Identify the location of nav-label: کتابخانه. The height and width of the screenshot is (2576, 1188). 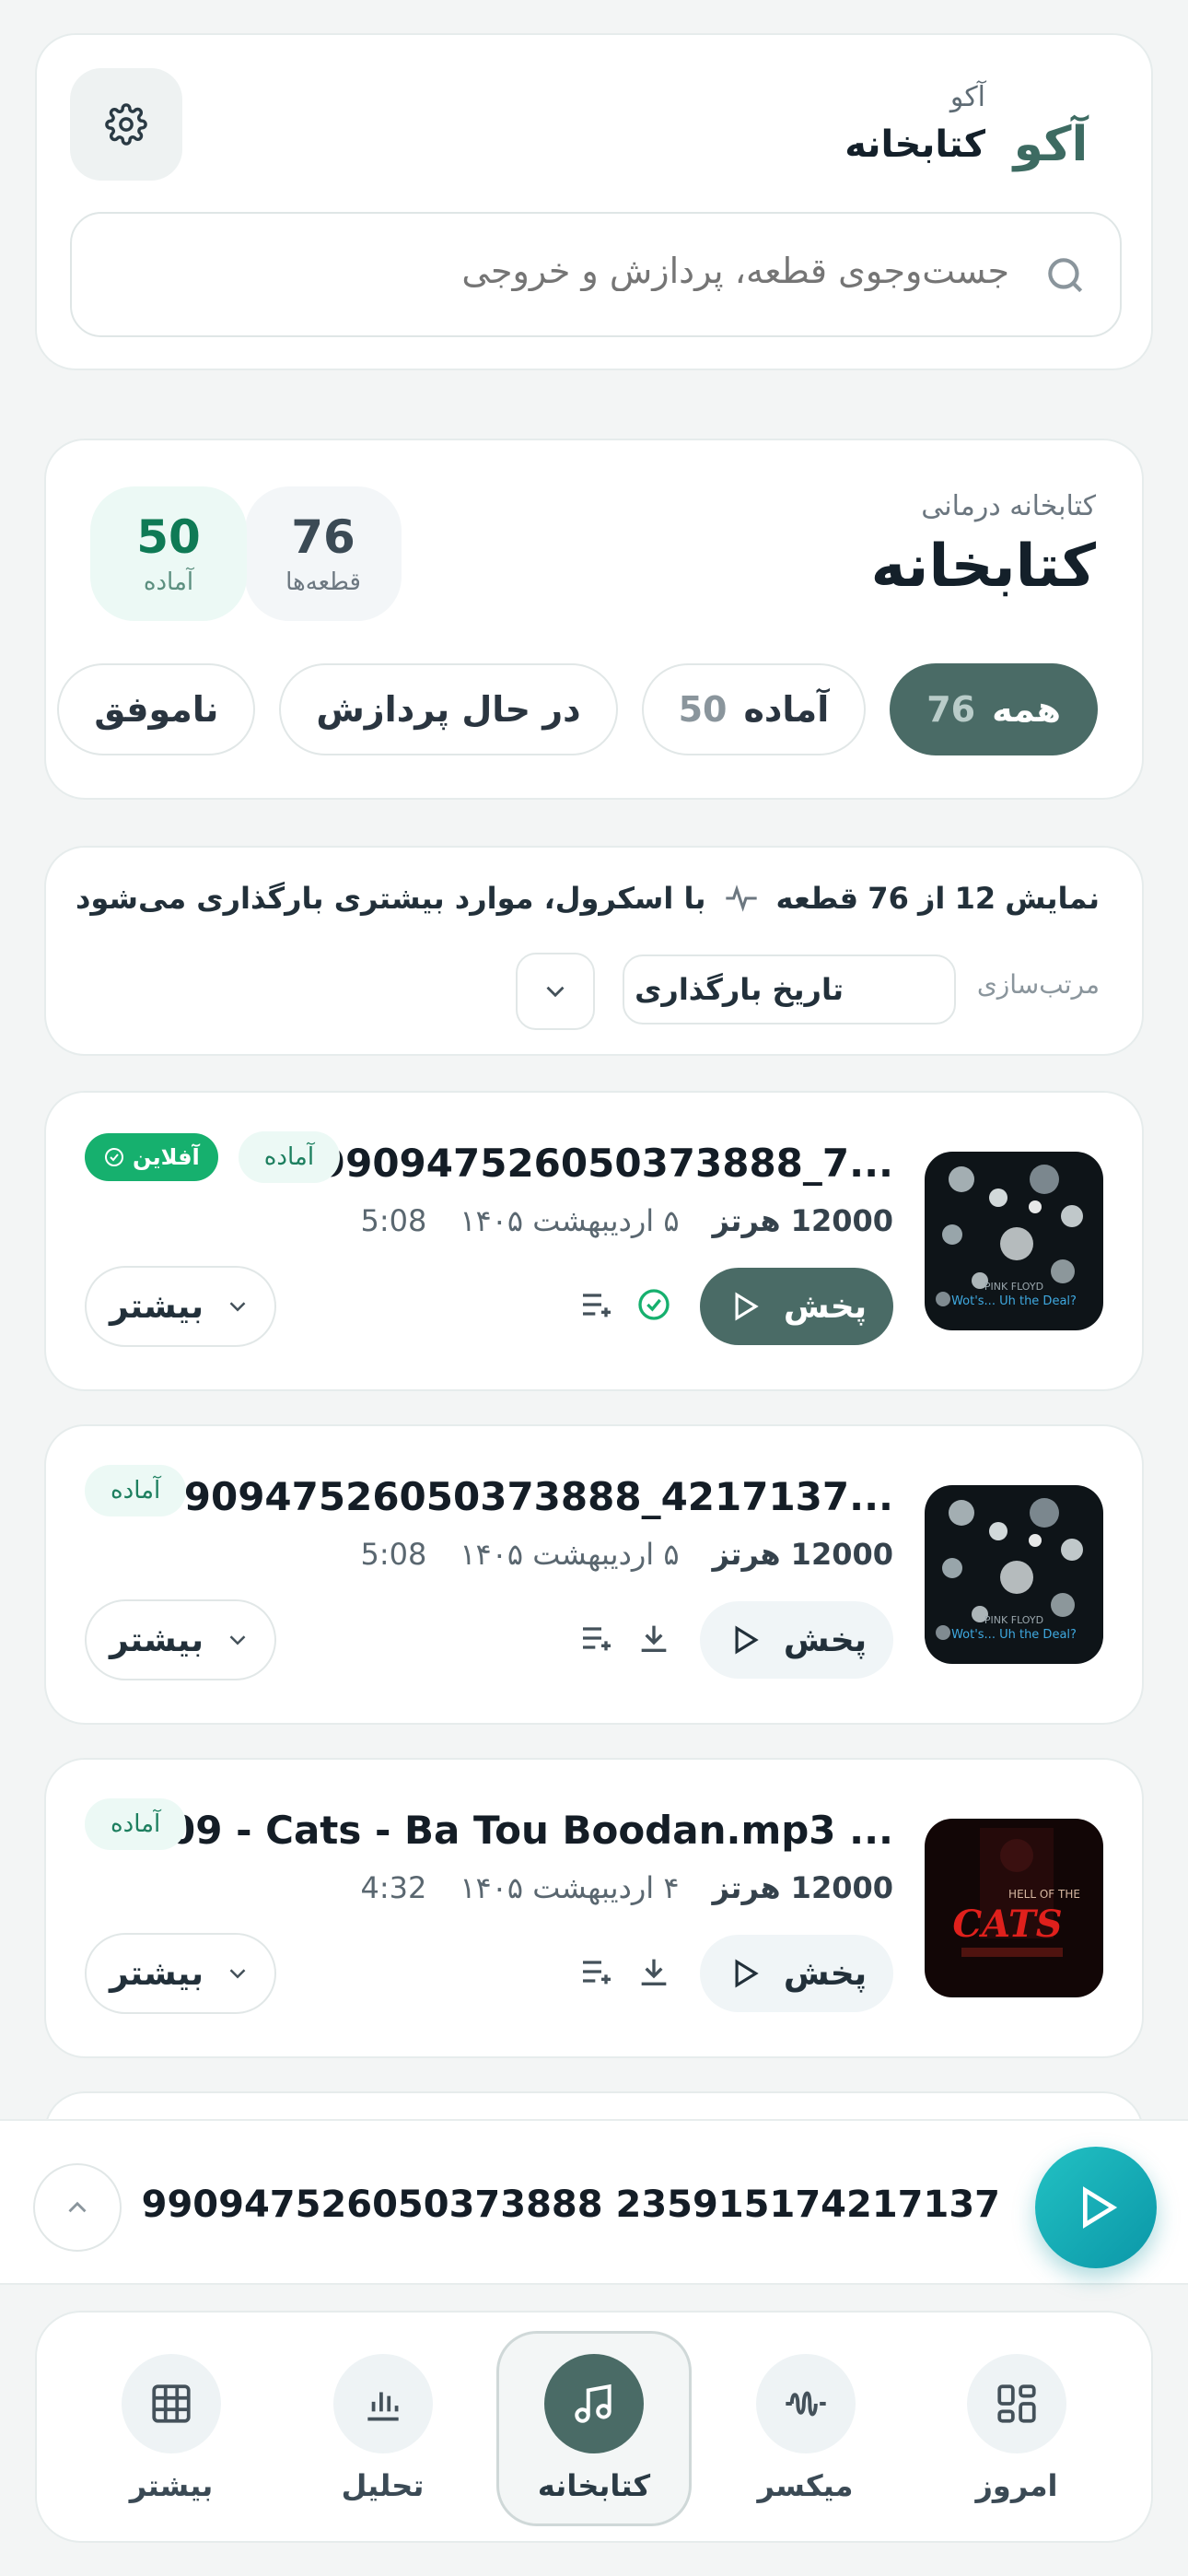
(594, 2485).